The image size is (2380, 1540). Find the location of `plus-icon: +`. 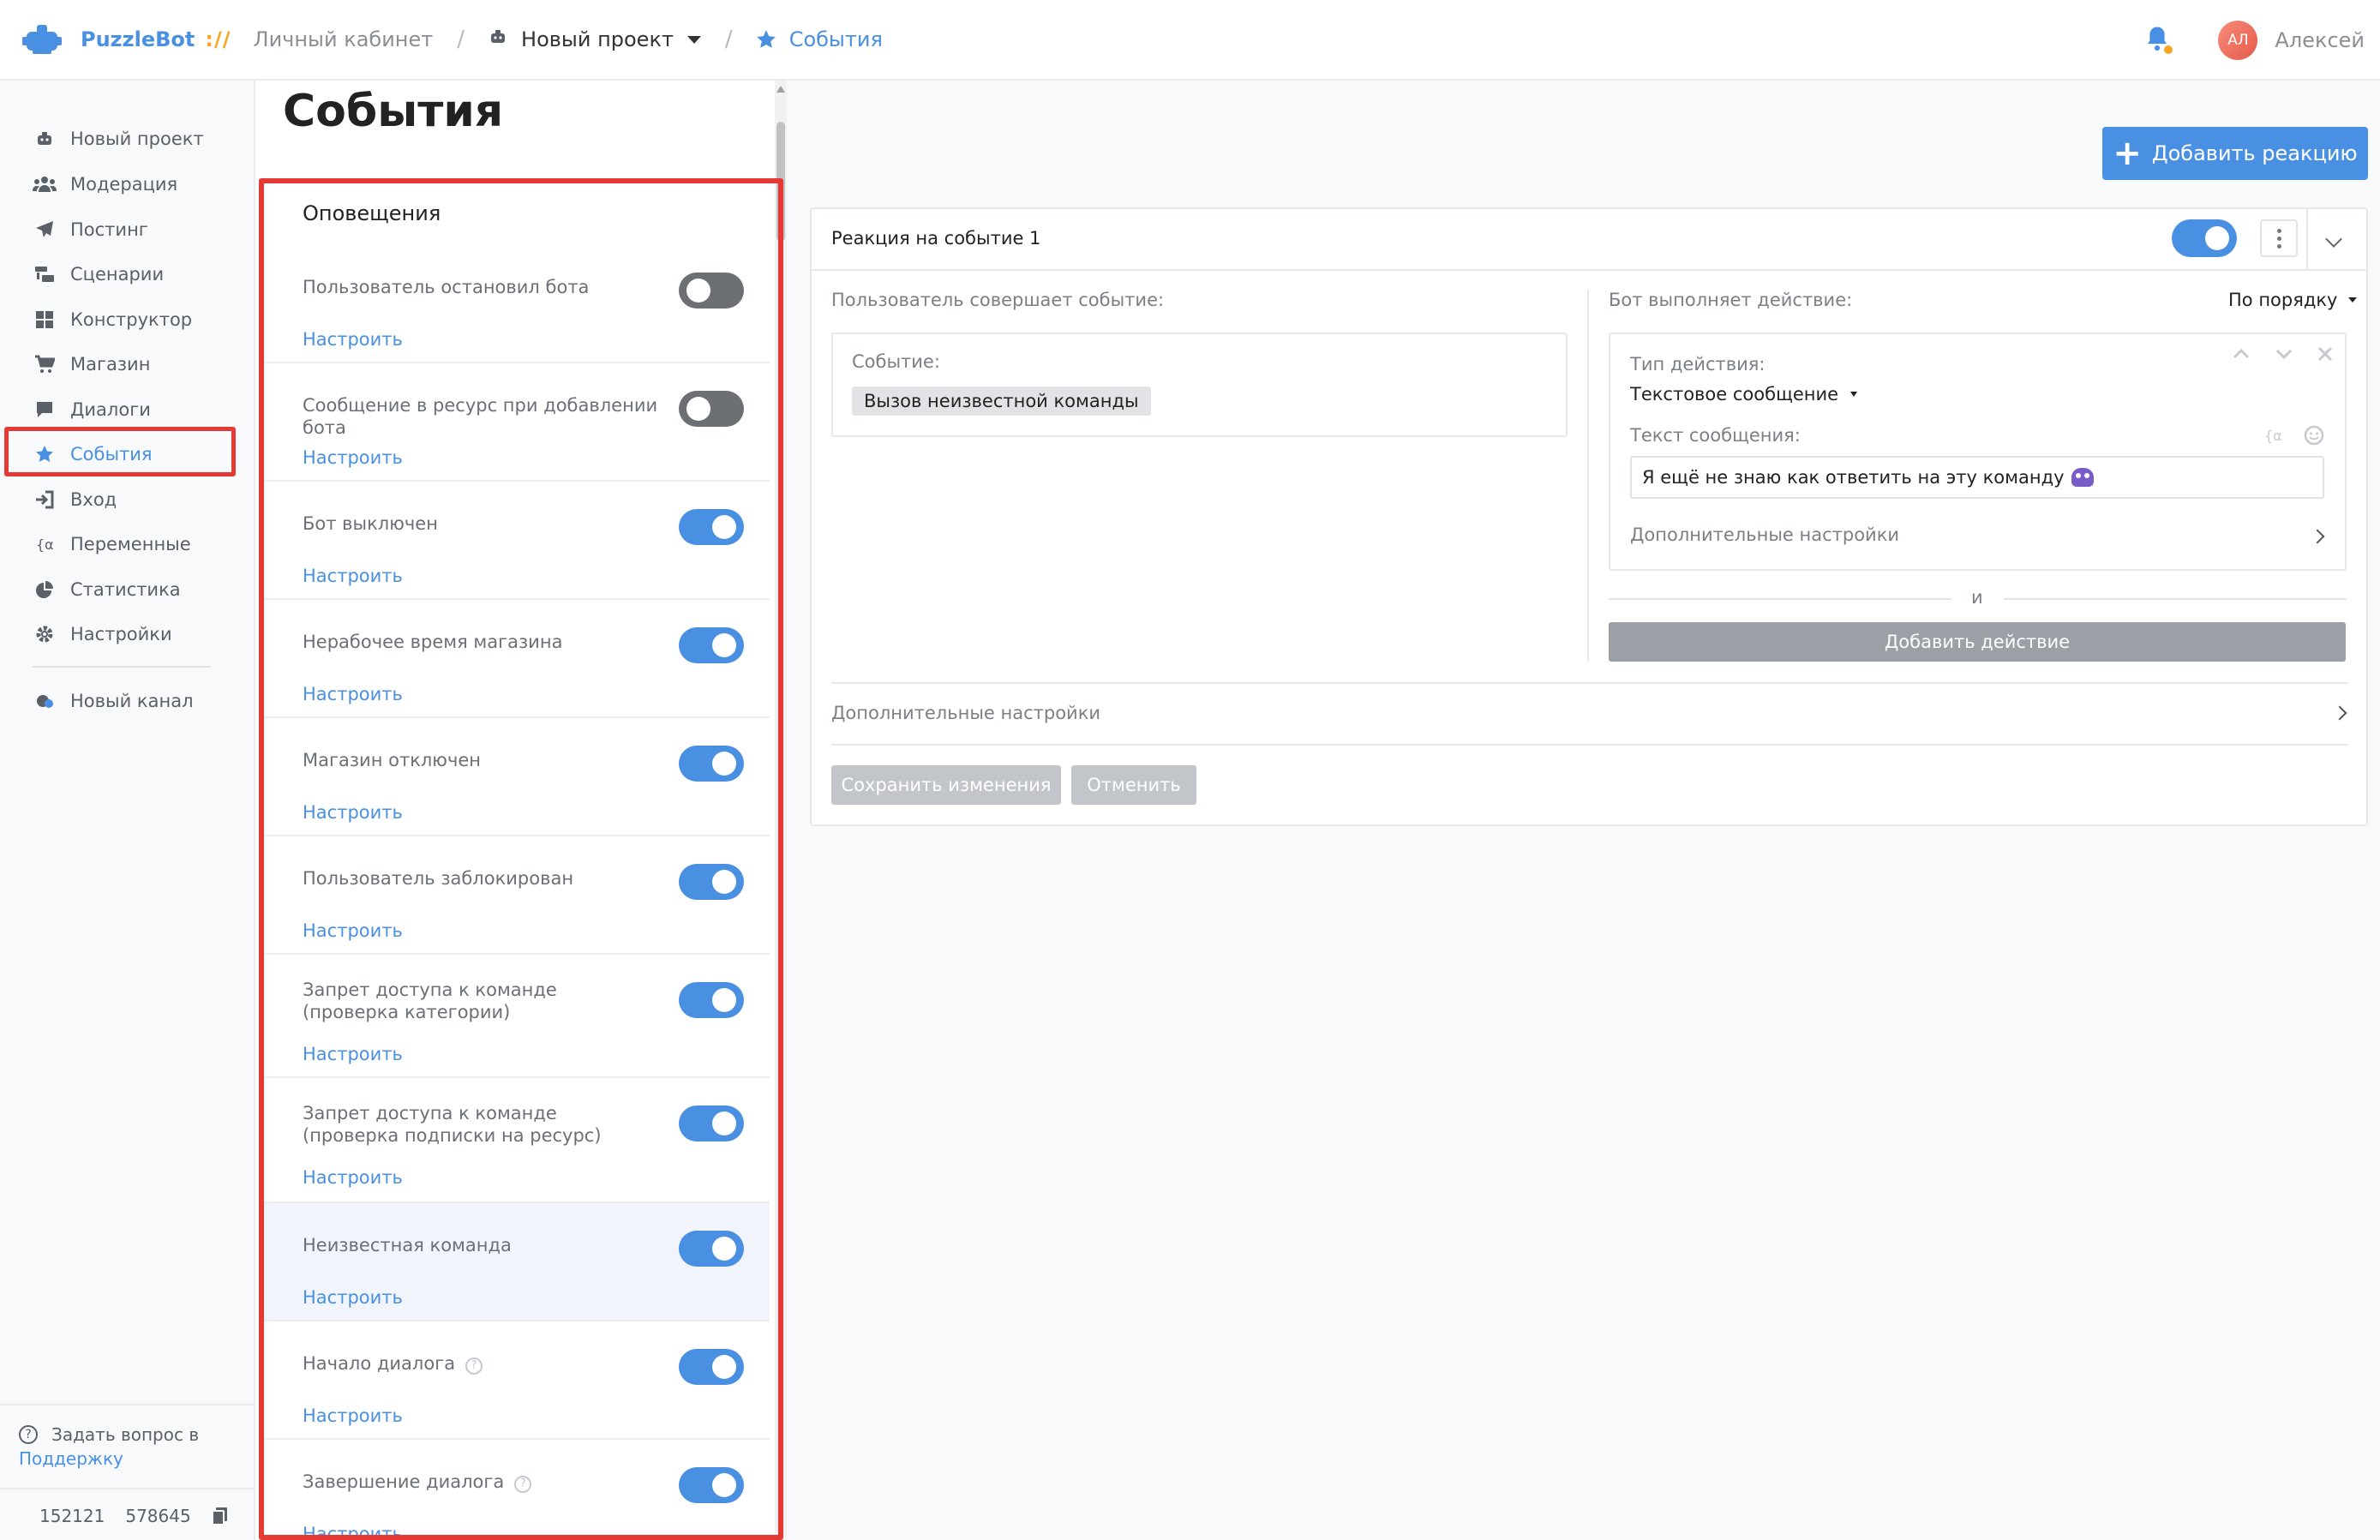

plus-icon: + is located at coordinates (2127, 153).